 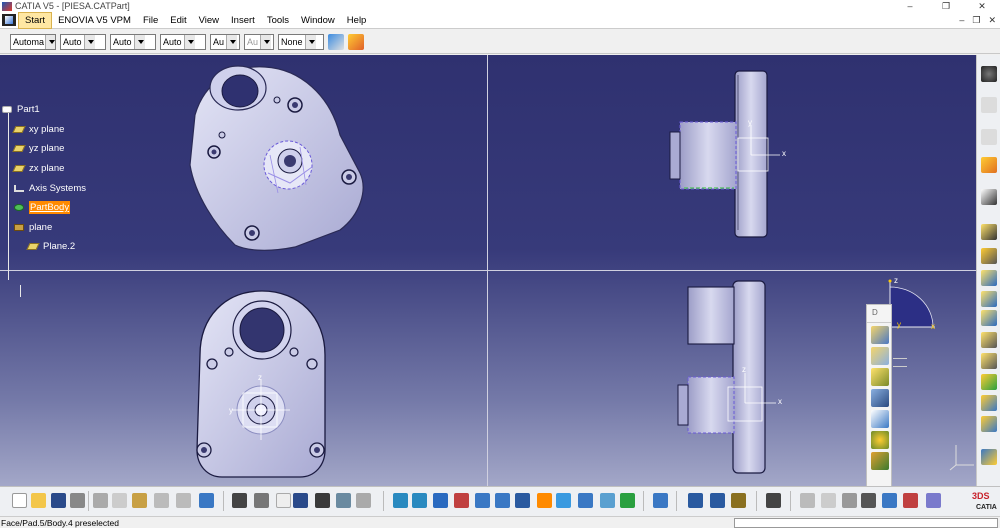 What do you see at coordinates (33, 41) in the screenshot?
I see `fill-color-combo: Automa` at bounding box center [33, 41].